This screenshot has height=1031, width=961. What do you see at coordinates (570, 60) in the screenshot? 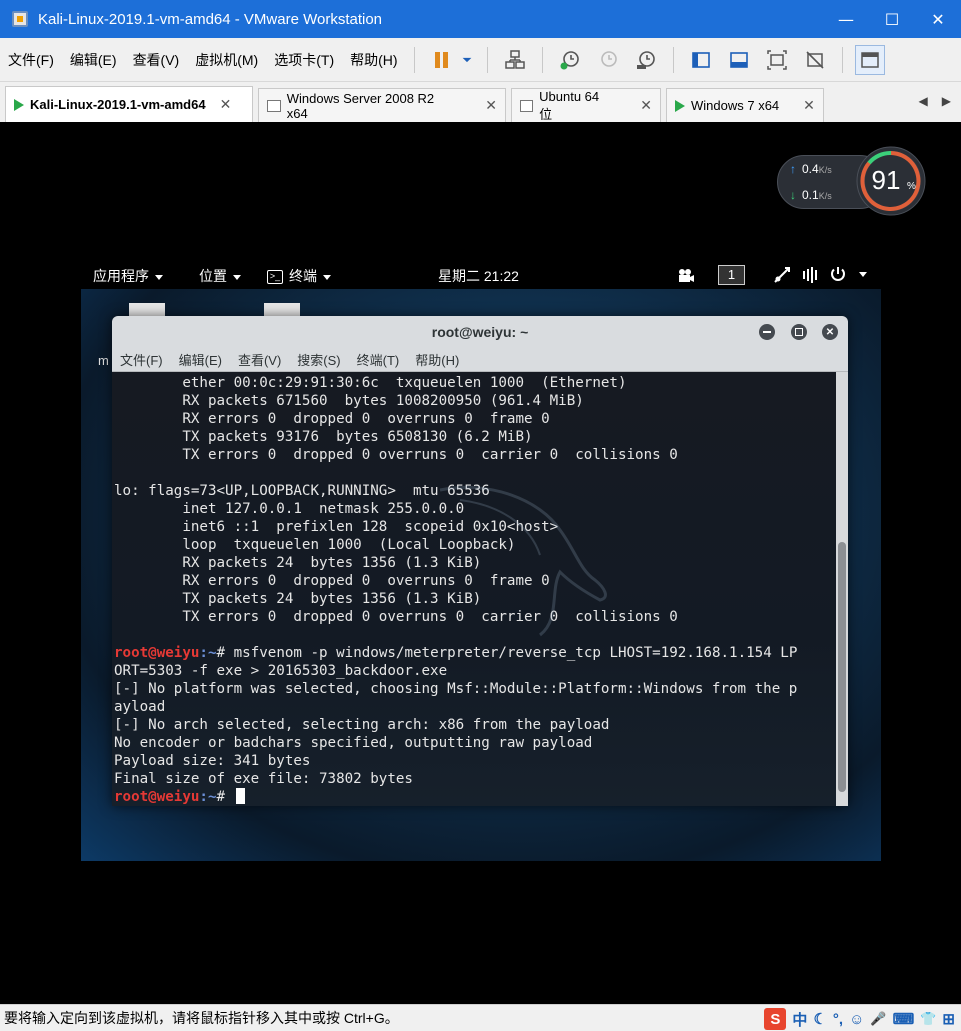
I see `snapshot-button` at bounding box center [570, 60].